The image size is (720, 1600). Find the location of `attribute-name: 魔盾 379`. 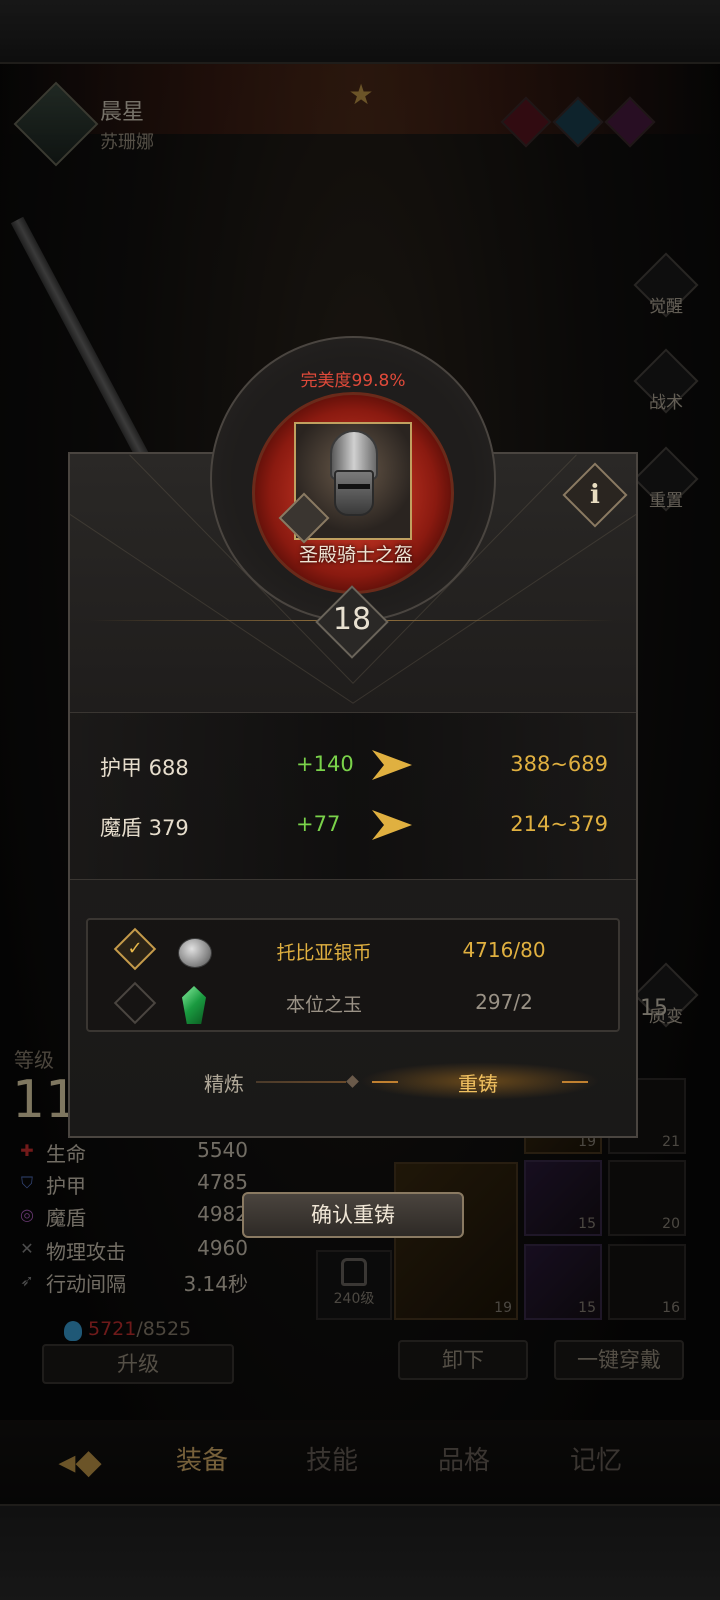

attribute-name: 魔盾 379 is located at coordinates (144, 828).